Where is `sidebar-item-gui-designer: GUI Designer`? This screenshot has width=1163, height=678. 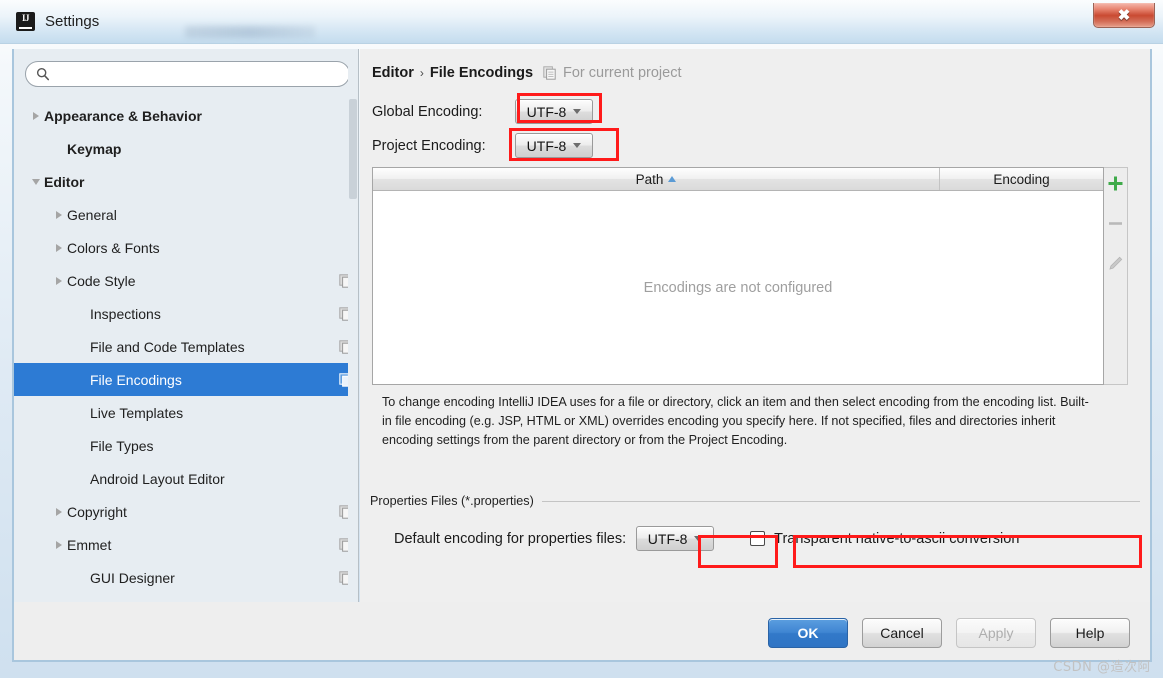
sidebar-item-gui-designer: GUI Designer is located at coordinates (186, 577).